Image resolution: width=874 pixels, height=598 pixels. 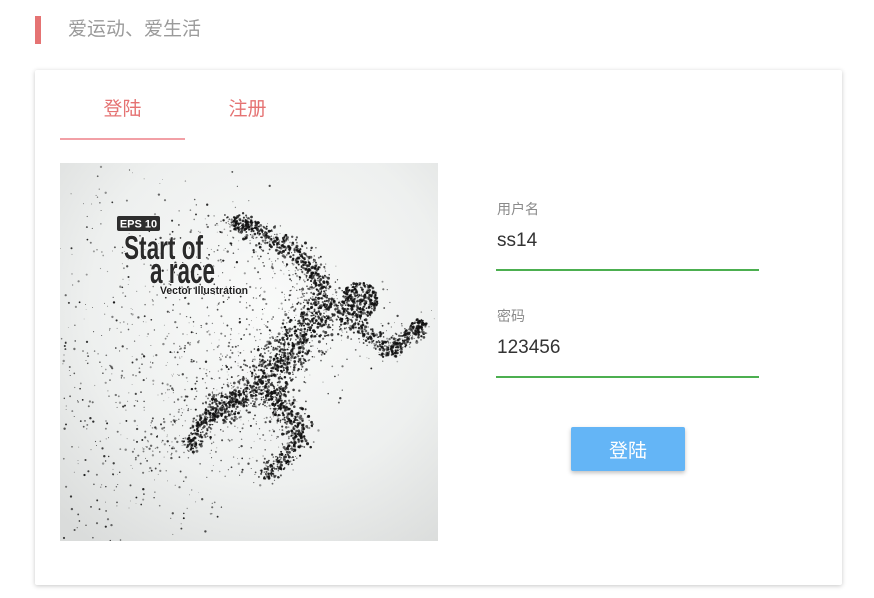 I want to click on tab-register: 注册, so click(x=247, y=111).